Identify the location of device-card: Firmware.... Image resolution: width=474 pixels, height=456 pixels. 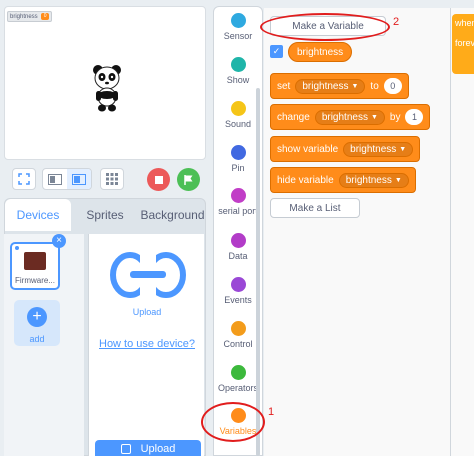
(35, 266).